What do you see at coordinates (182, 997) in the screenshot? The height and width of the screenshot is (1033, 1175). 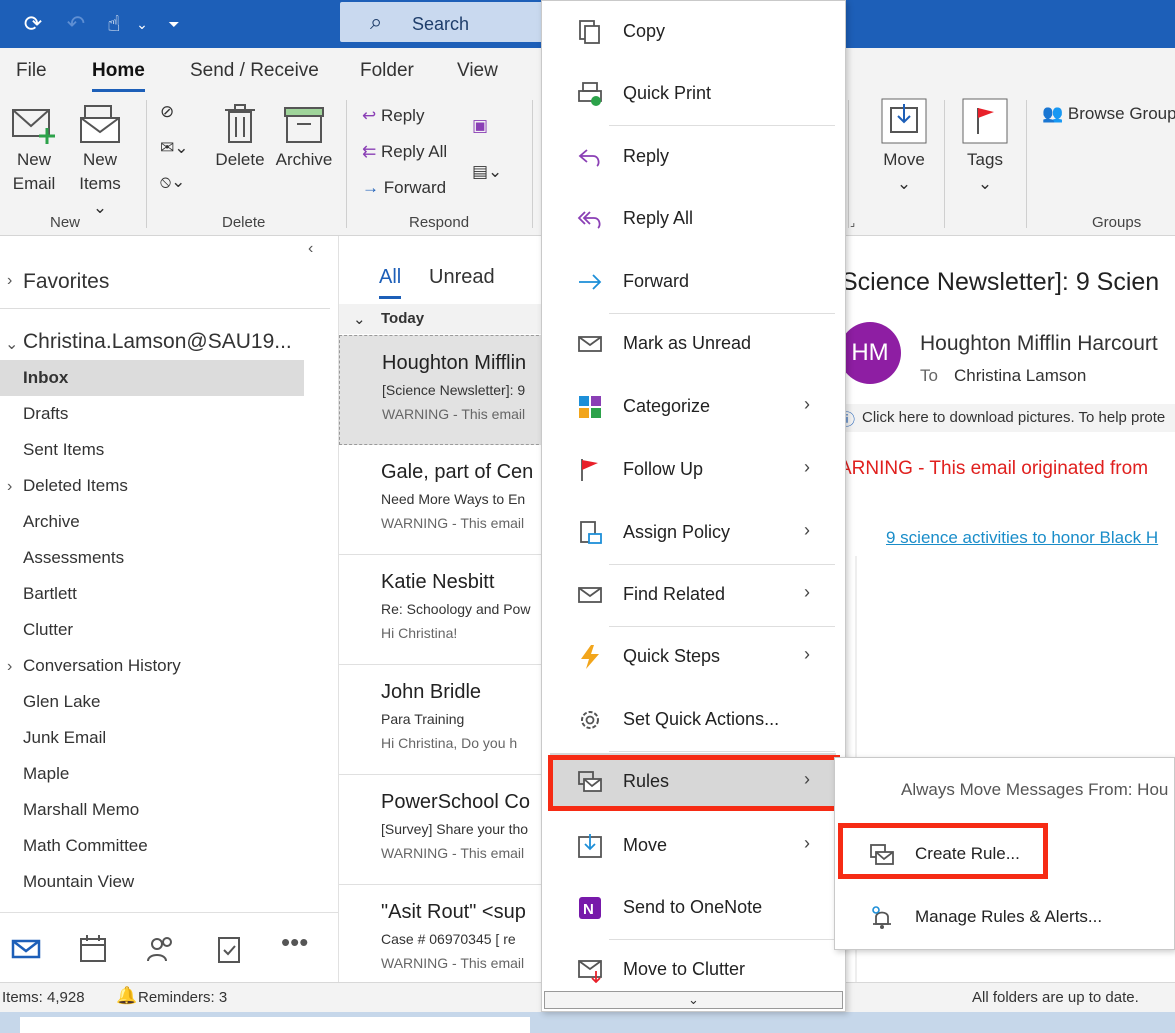 I see `reminders-count: Reminders: 3` at bounding box center [182, 997].